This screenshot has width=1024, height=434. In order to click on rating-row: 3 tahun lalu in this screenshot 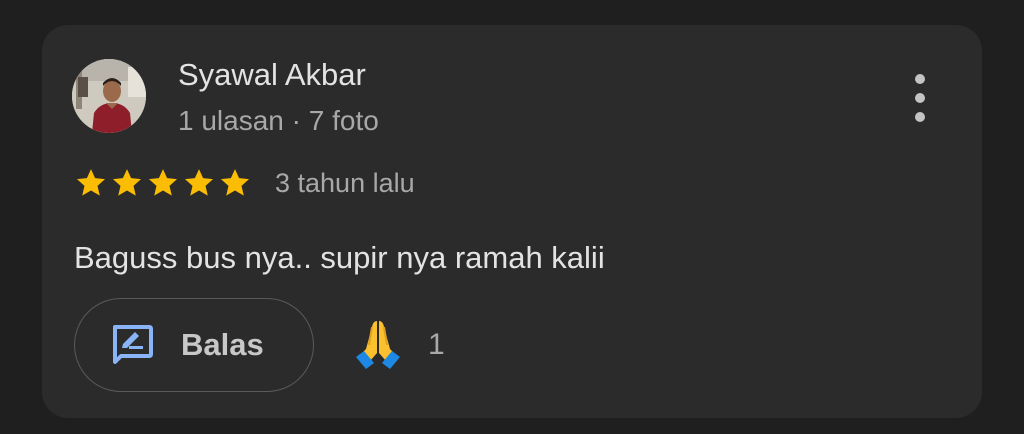, I will do `click(244, 183)`.